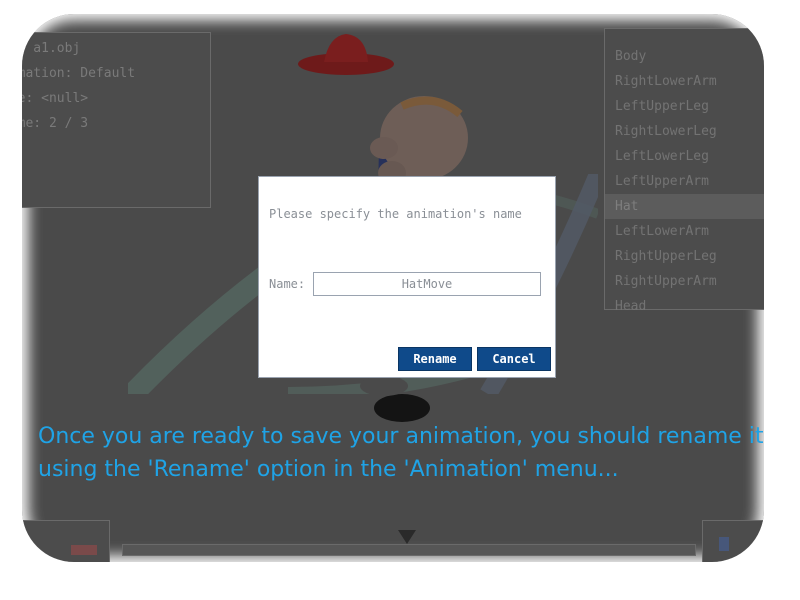 The height and width of the screenshot is (600, 800). Describe the element at coordinates (395, 214) in the screenshot. I see `dialog-message: Please specify the animation's name` at that location.